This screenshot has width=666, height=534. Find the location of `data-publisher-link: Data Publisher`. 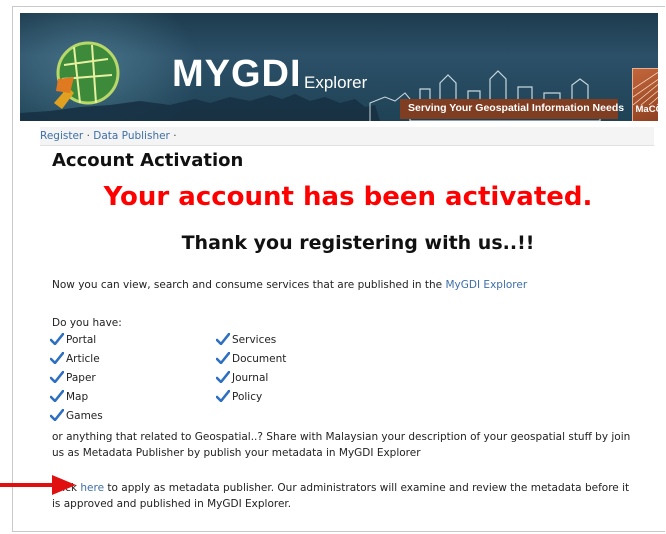

data-publisher-link: Data Publisher is located at coordinates (131, 136).